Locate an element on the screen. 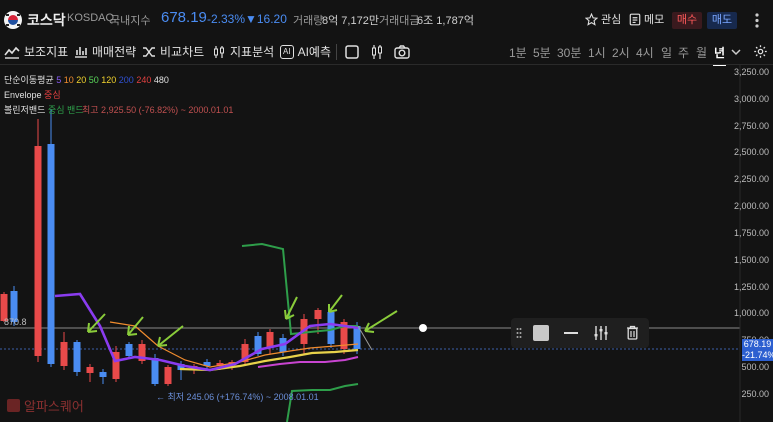 Image resolution: width=773 pixels, height=422 pixels. star-icon is located at coordinates (591, 19).